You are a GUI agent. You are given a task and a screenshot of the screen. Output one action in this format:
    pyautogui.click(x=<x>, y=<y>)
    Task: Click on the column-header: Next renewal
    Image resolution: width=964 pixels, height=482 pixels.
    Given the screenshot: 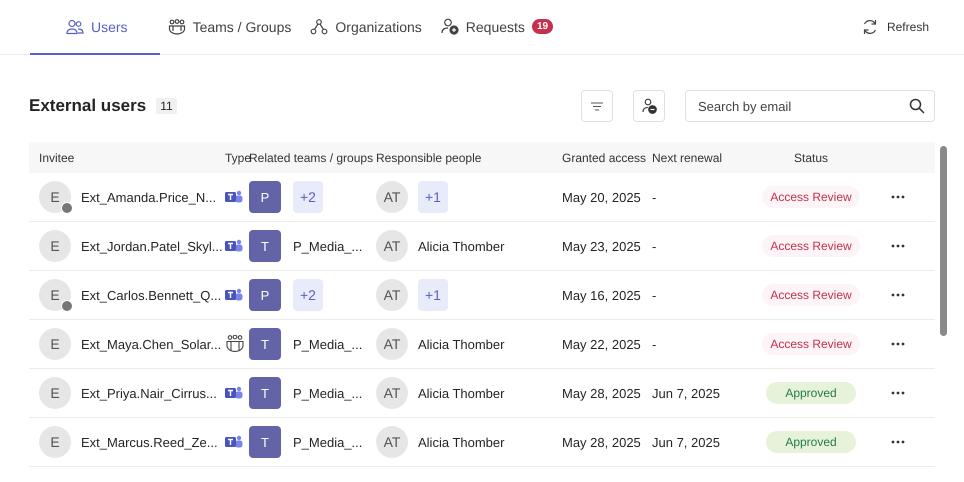 What is the action you would take?
    pyautogui.click(x=688, y=157)
    